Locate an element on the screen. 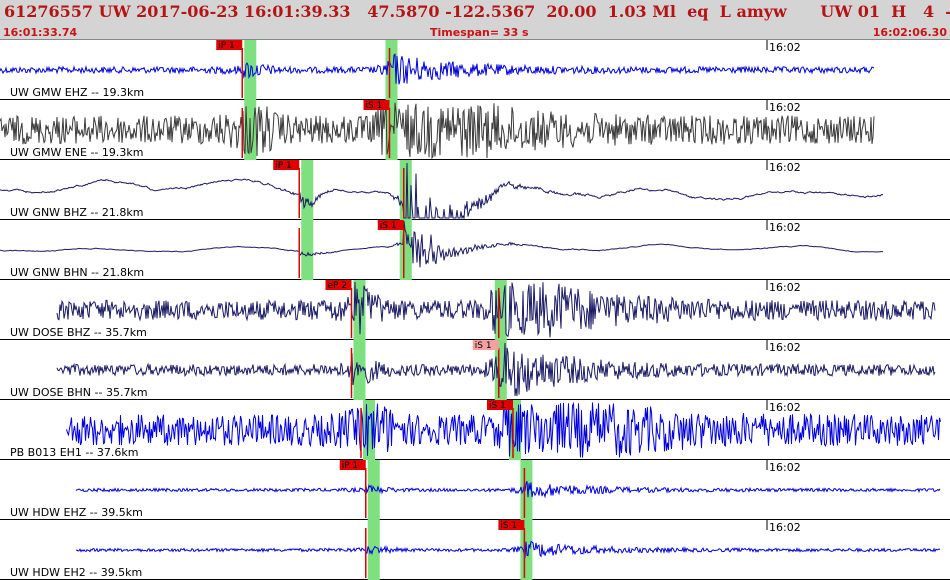 The height and width of the screenshot is (580, 950). end-time: 16:02:06.30 is located at coordinates (909, 32).